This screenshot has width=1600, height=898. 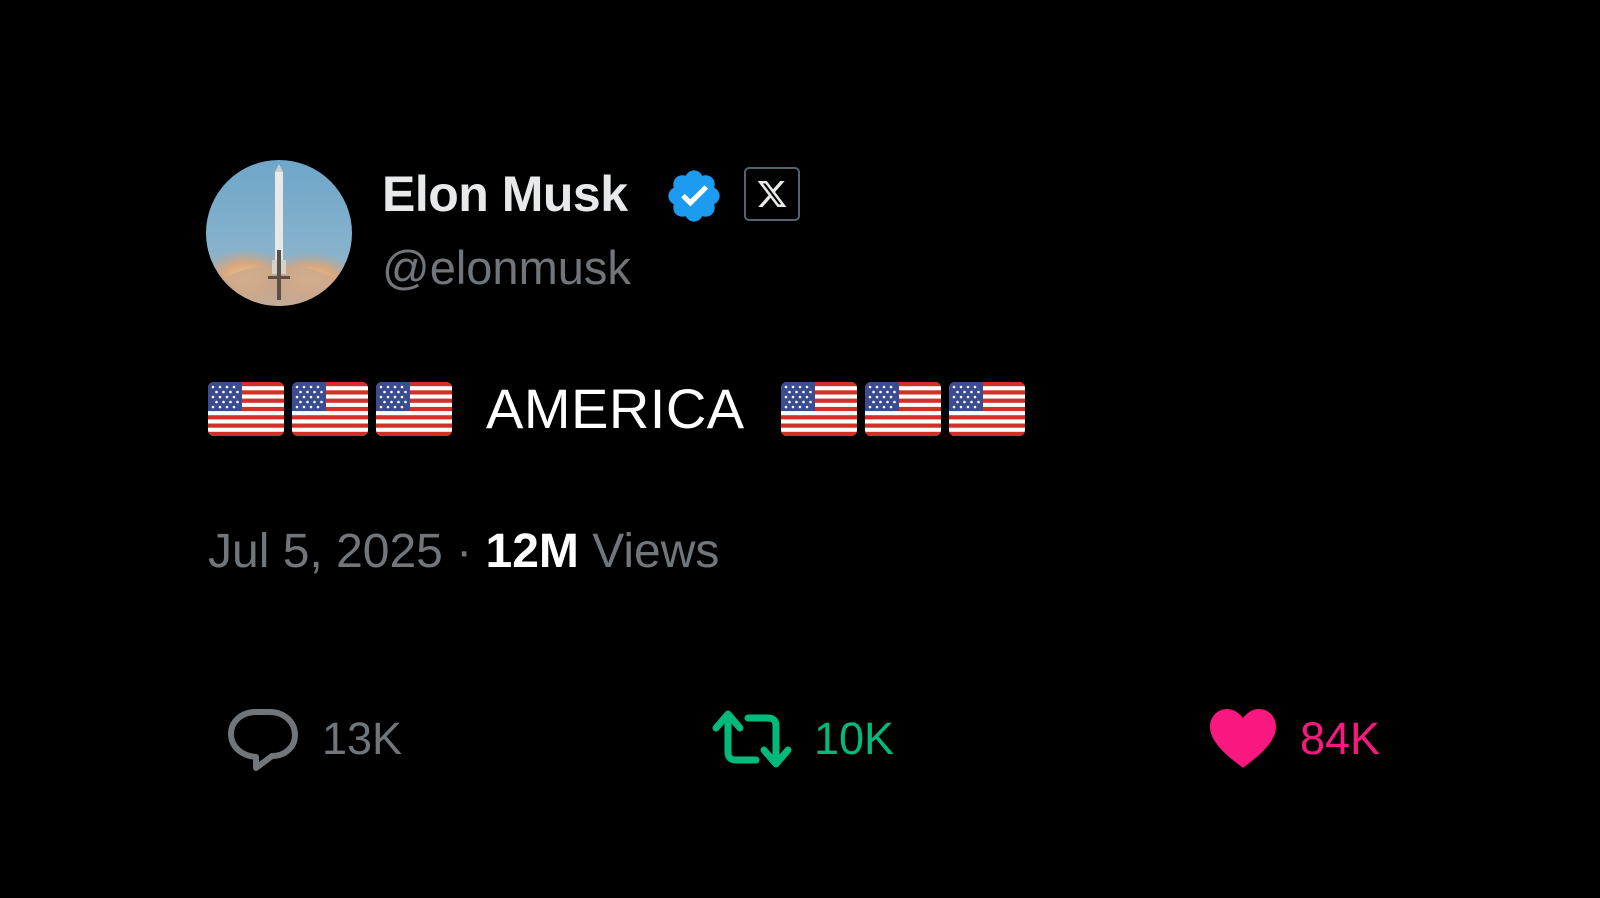 I want to click on views-label: Views, so click(x=649, y=551).